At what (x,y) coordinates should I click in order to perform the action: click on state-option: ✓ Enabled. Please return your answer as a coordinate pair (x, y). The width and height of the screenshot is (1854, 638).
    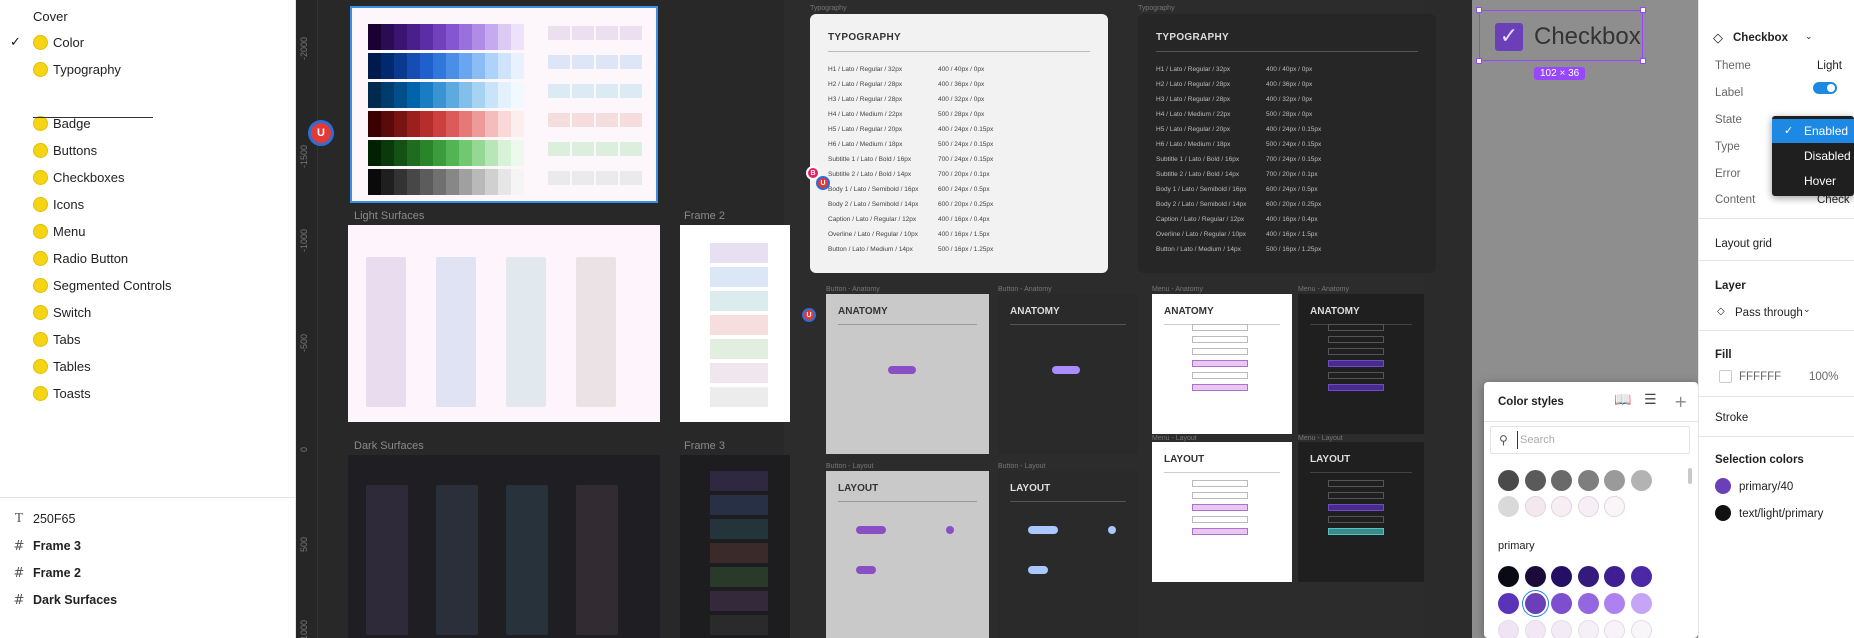
    Looking at the image, I should click on (1813, 131).